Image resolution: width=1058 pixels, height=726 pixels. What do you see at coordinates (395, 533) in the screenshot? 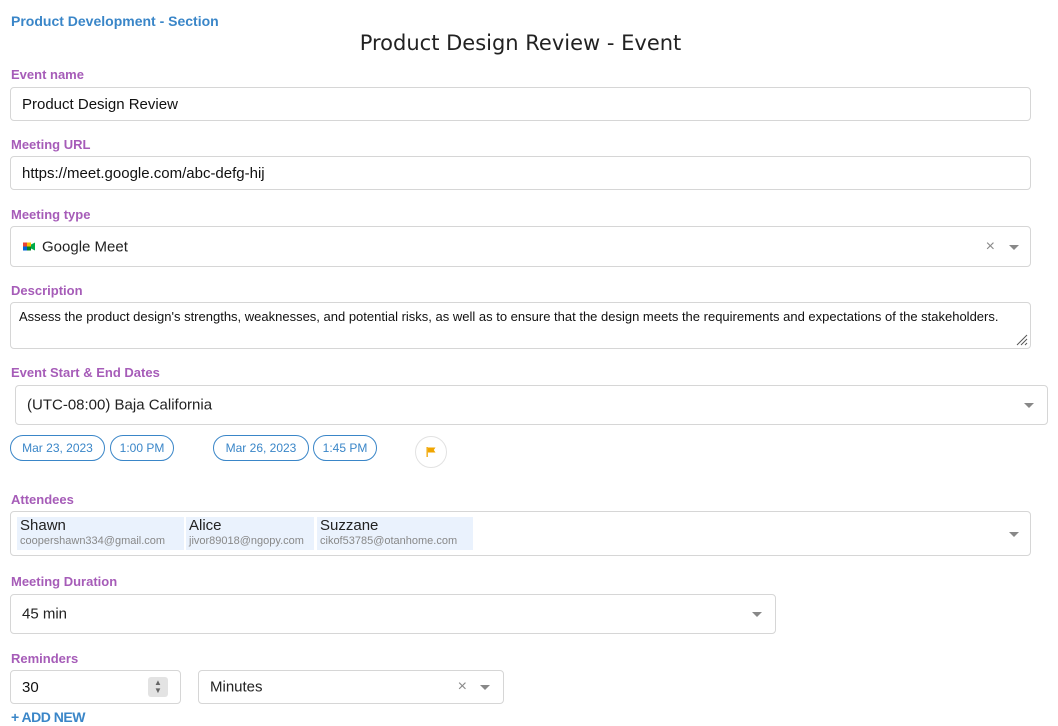
I see `attendee-chip: Suzzane cikof53785@otanhome.com` at bounding box center [395, 533].